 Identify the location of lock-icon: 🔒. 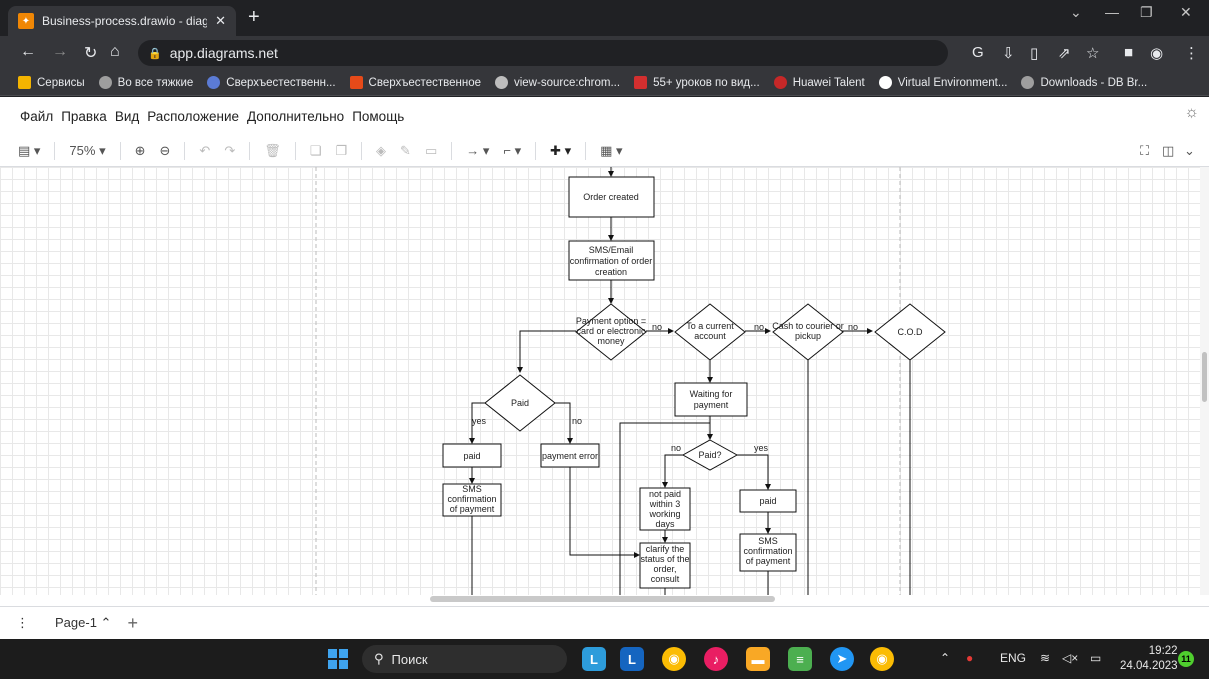
(155, 53).